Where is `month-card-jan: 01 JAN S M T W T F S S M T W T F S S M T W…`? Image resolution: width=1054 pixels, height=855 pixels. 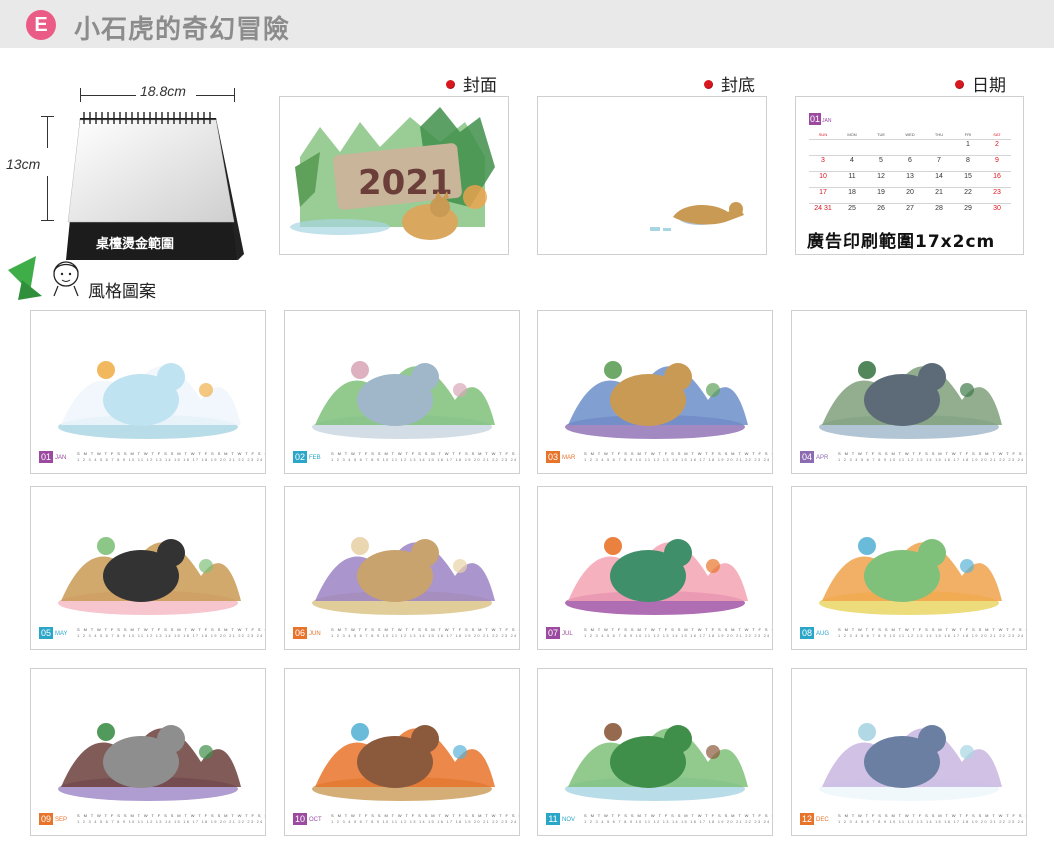
month-card-jan: 01 JAN S M T W T F S S M T W T F S S M T W… is located at coordinates (148, 392).